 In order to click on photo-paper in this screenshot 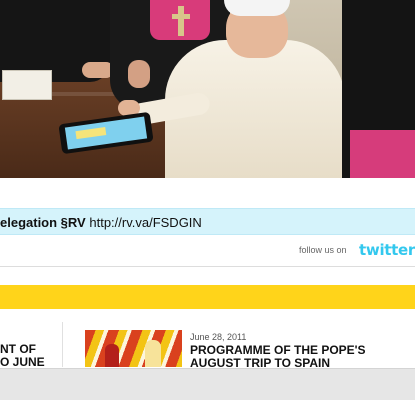, I will do `click(27, 85)`.